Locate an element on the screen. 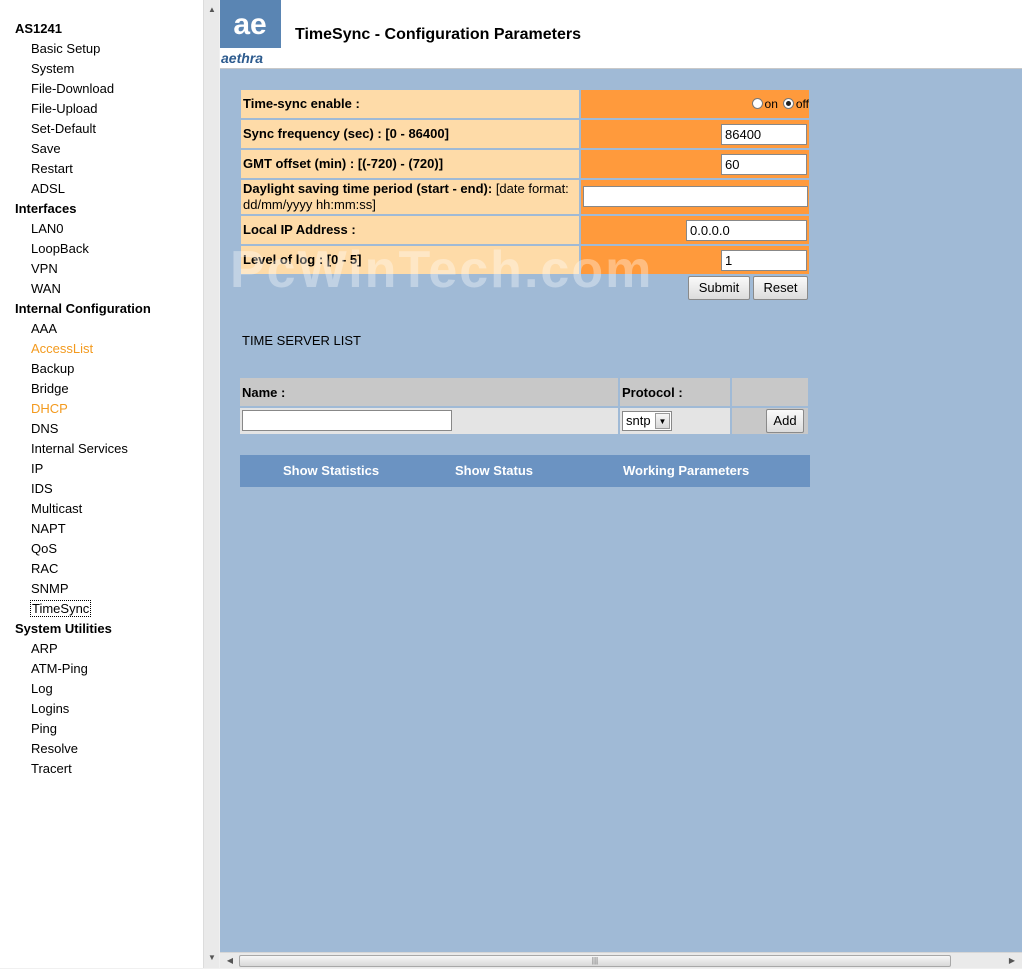 Image resolution: width=1022 pixels, height=969 pixels. timesync-on-label: on is located at coordinates (771, 104).